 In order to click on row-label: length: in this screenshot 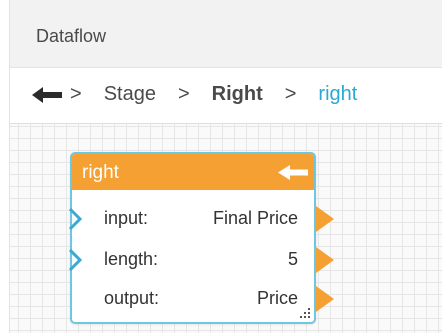, I will do `click(131, 259)`.